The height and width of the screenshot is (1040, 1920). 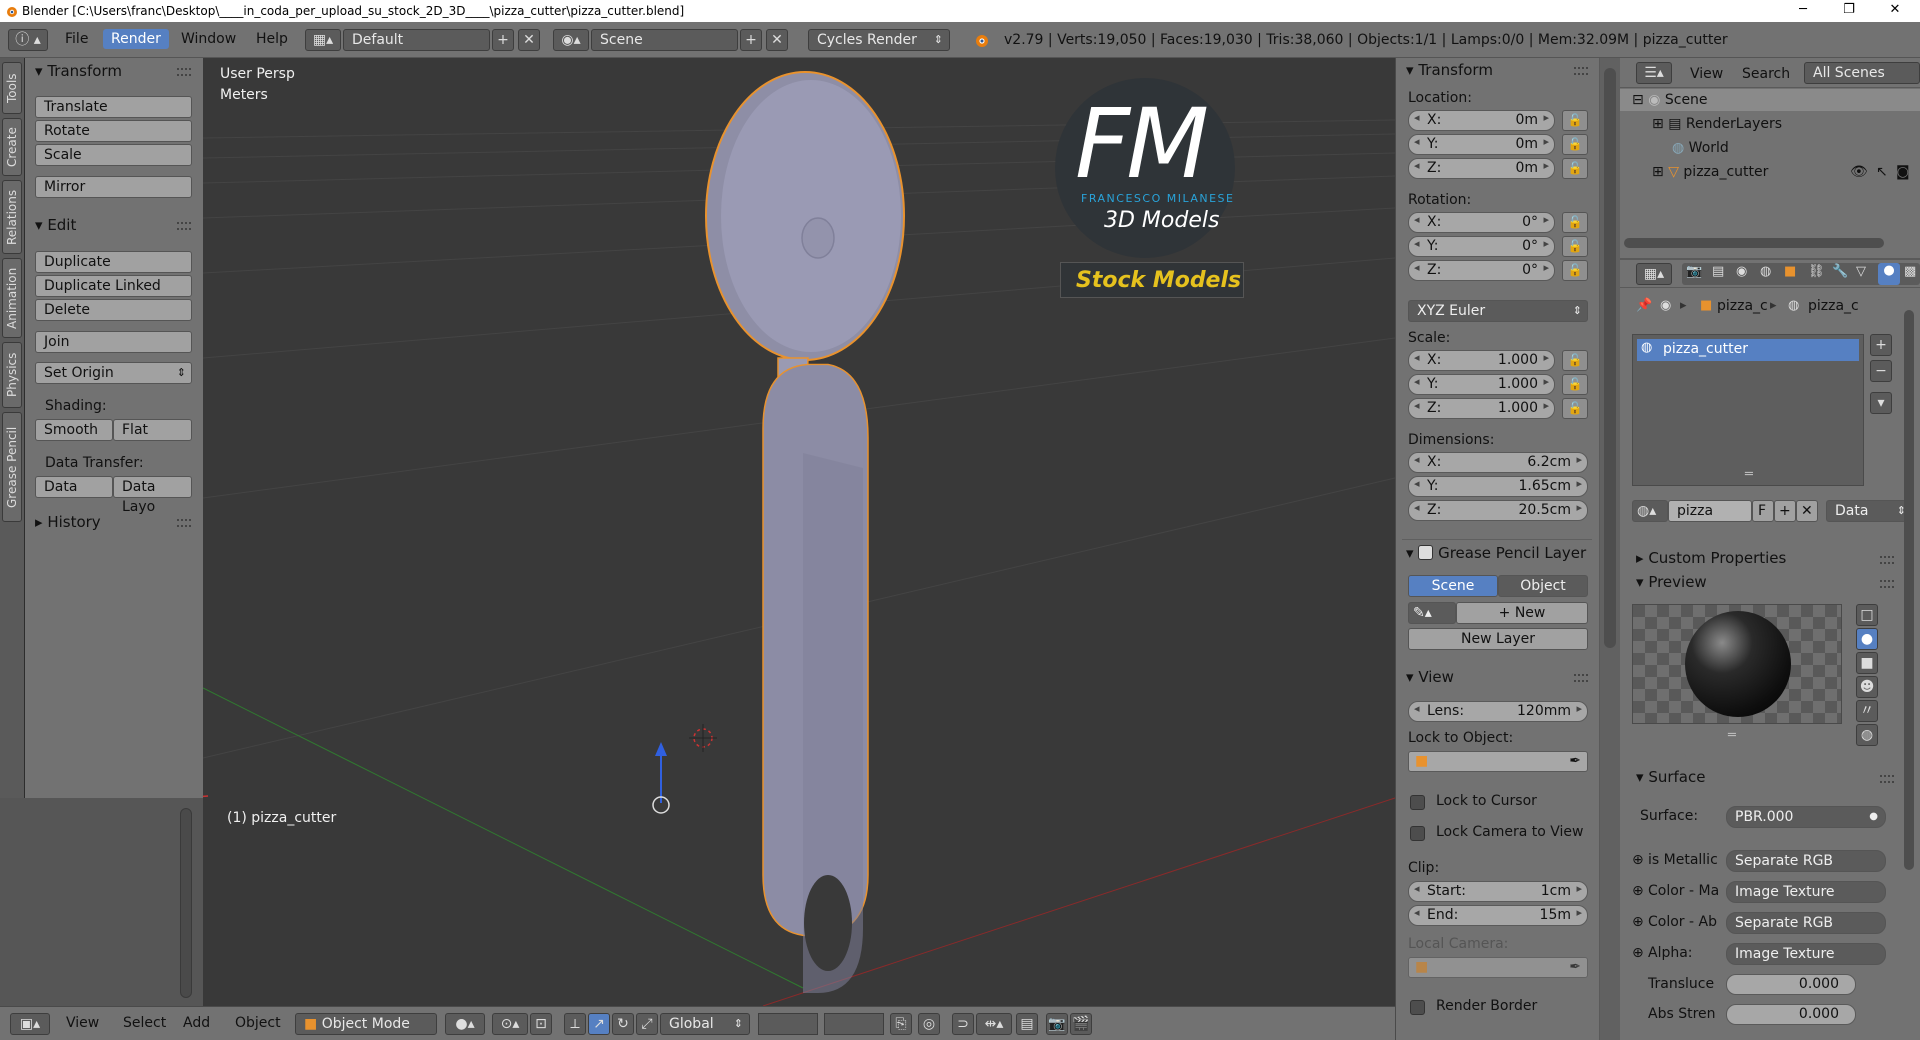 I want to click on rotation-mode-select: XYZ Euler ⇕, so click(x=1498, y=311).